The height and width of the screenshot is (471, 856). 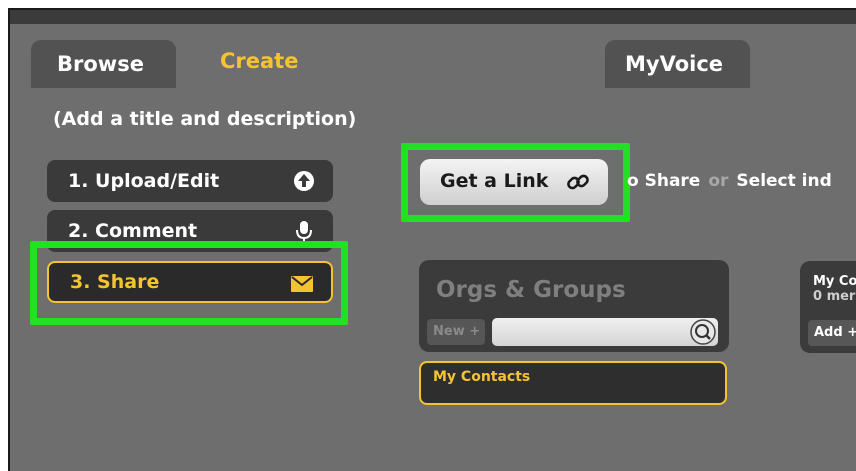 I want to click on tab-create: Create, so click(x=391, y=64).